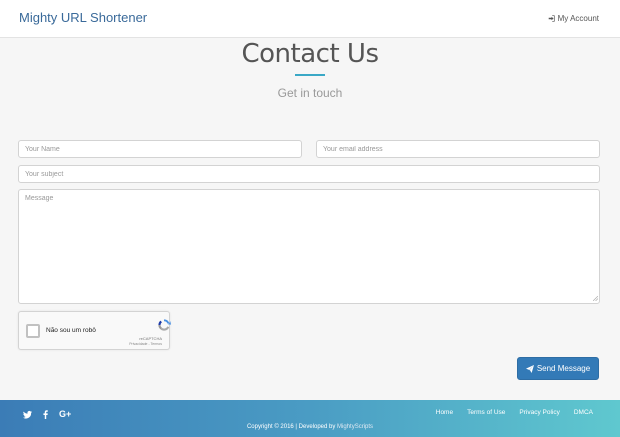  Describe the element at coordinates (578, 18) in the screenshot. I see `my-account-label: My Account` at that location.